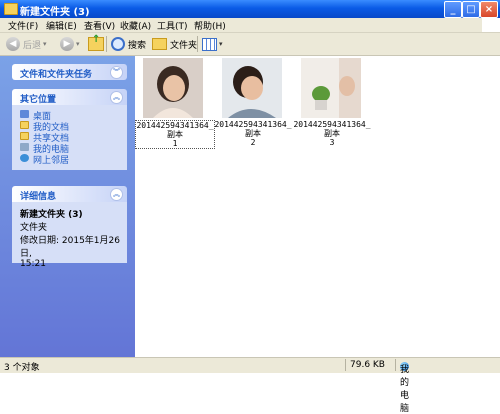 Image resolution: width=500 pixels, height=414 pixels. What do you see at coordinates (24, 114) in the screenshot?
I see `desktop-icon` at bounding box center [24, 114].